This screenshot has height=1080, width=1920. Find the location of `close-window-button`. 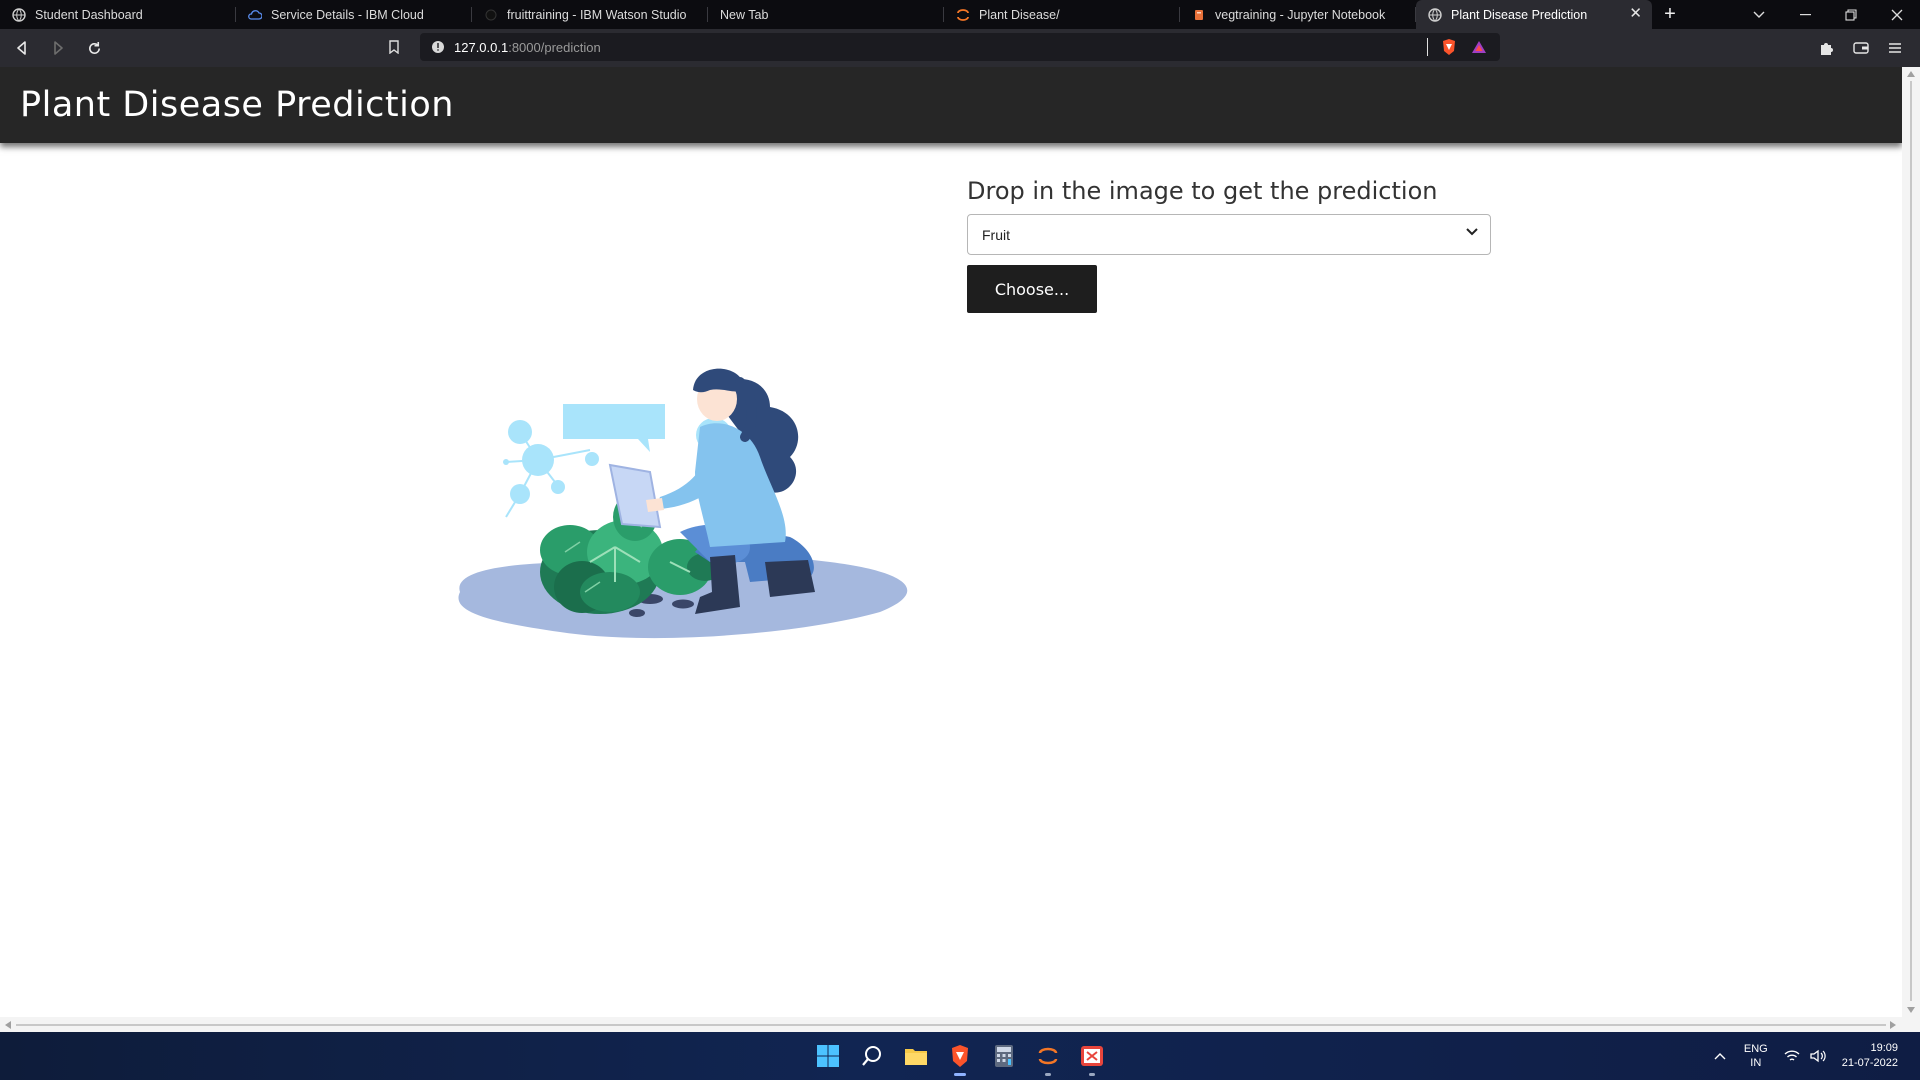

close-window-button is located at coordinates (1897, 14).